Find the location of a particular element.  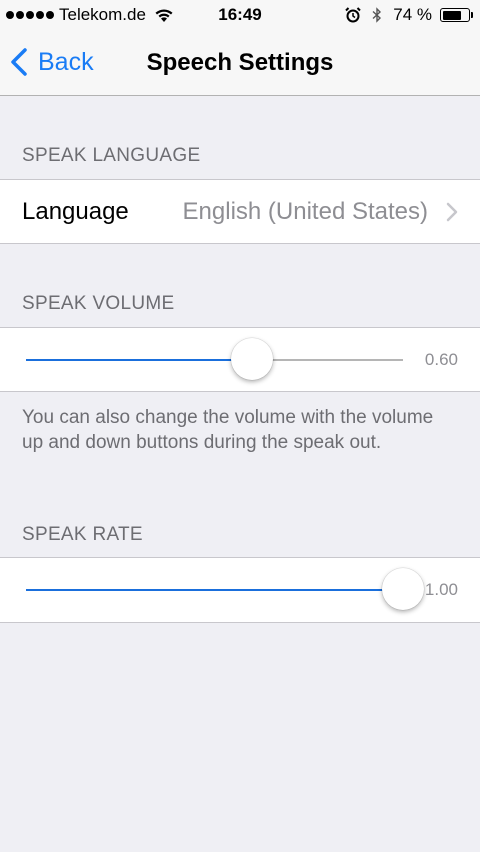

nav-bar: Back Speech Settings is located at coordinates (240, 64).